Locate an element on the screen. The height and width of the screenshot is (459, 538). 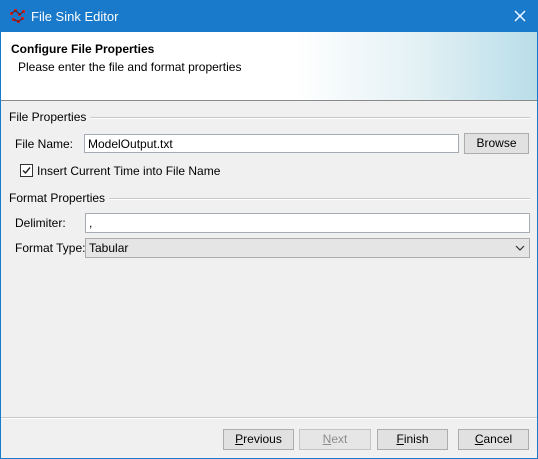
file-name-input: ModelOutput.txt is located at coordinates (271, 143).